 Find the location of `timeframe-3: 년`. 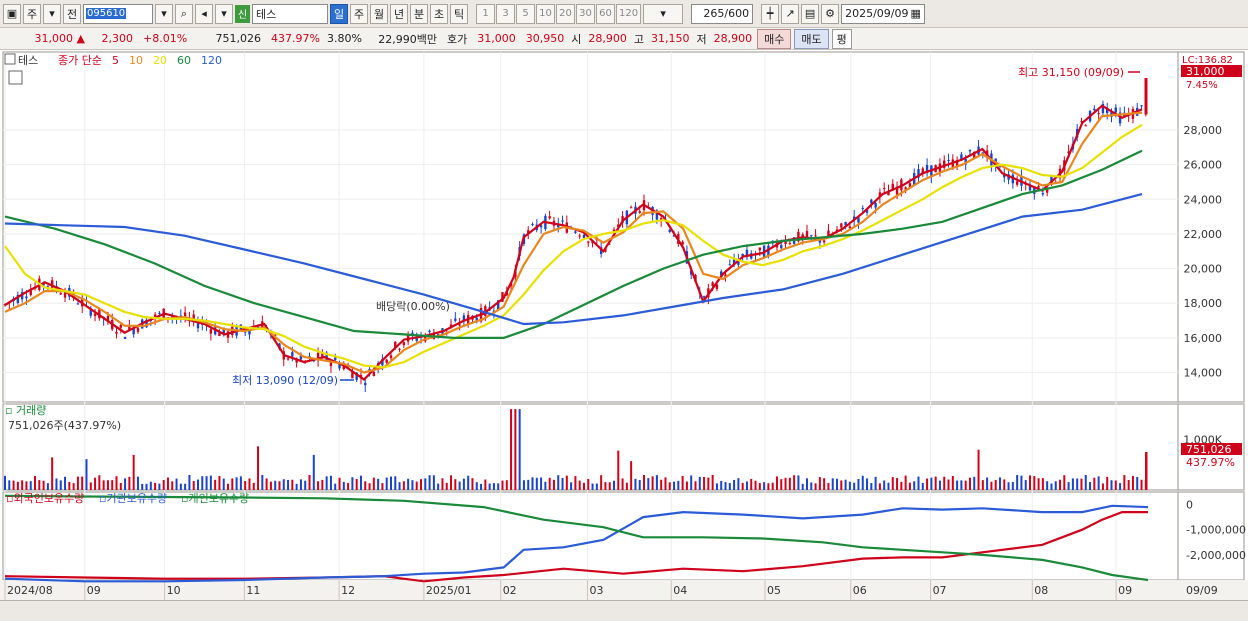

timeframe-3: 년 is located at coordinates (399, 13).